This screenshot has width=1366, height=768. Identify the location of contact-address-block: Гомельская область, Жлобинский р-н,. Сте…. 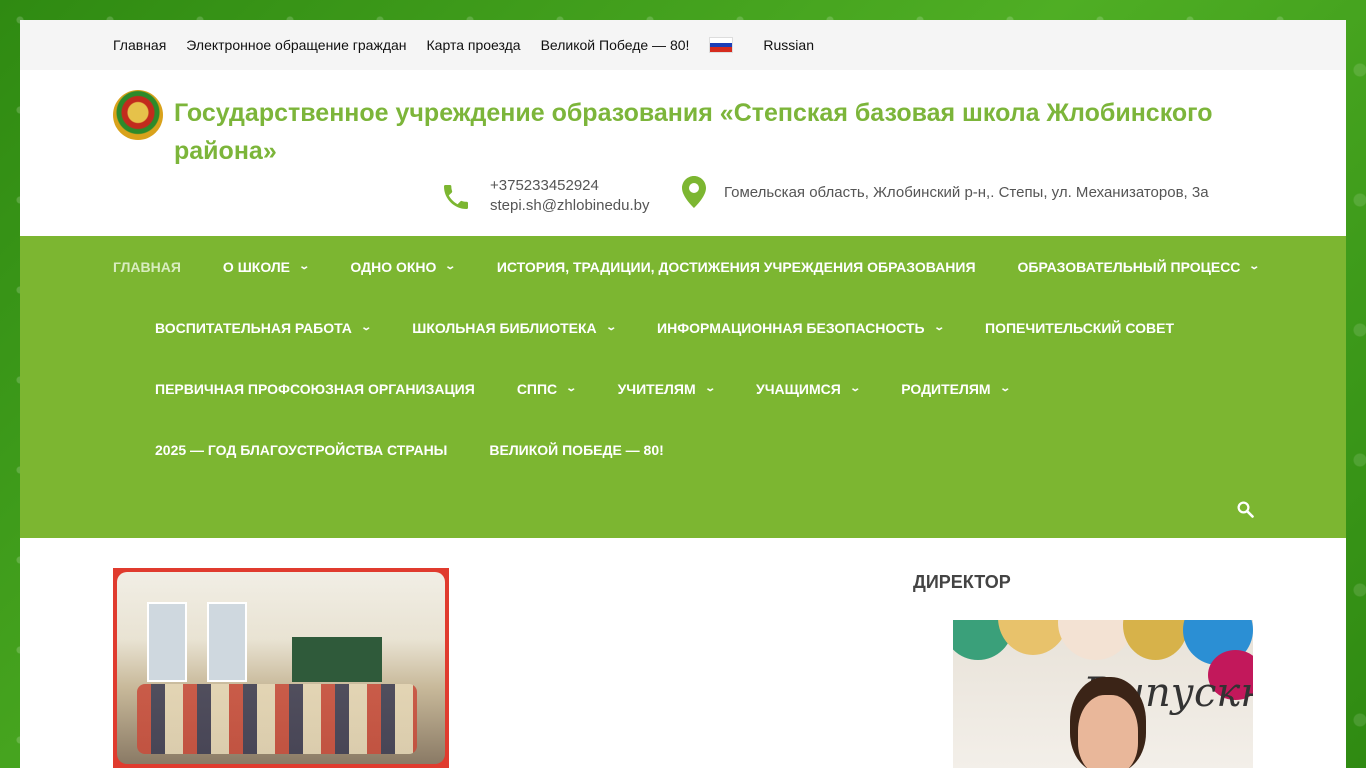
(945, 192).